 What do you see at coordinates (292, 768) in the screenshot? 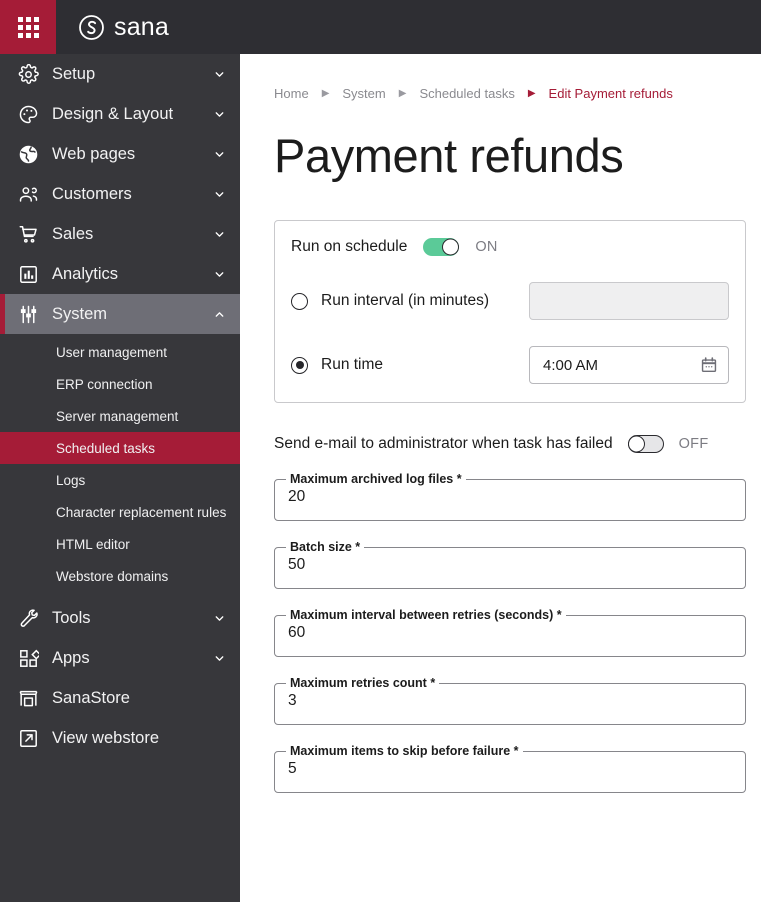
I see `field-value: 5` at bounding box center [292, 768].